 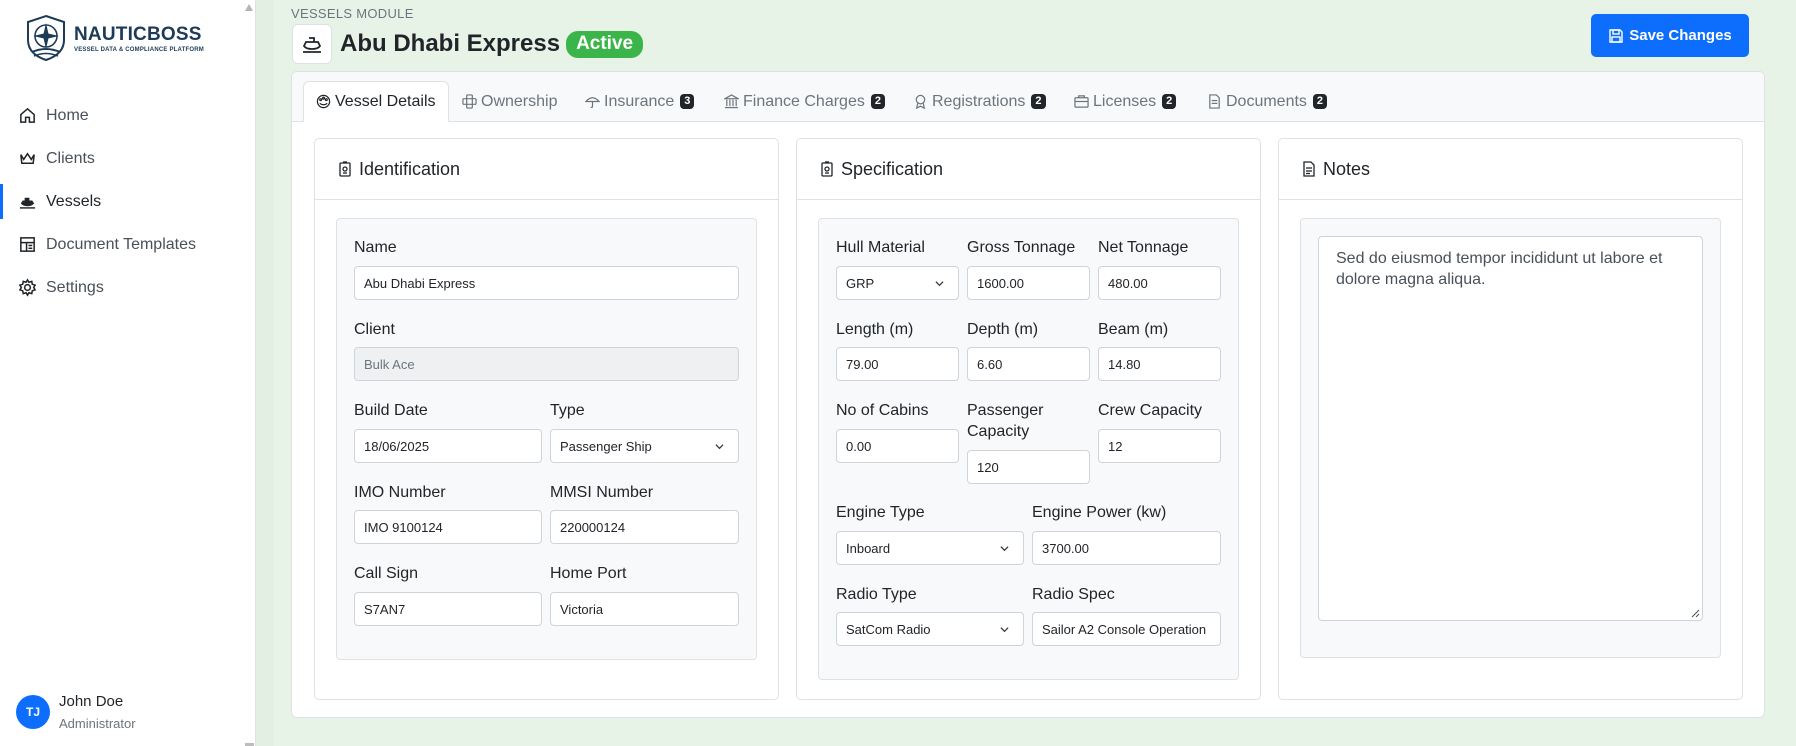 What do you see at coordinates (1159, 283) in the screenshot?
I see `net-tonnage-input: 480.00` at bounding box center [1159, 283].